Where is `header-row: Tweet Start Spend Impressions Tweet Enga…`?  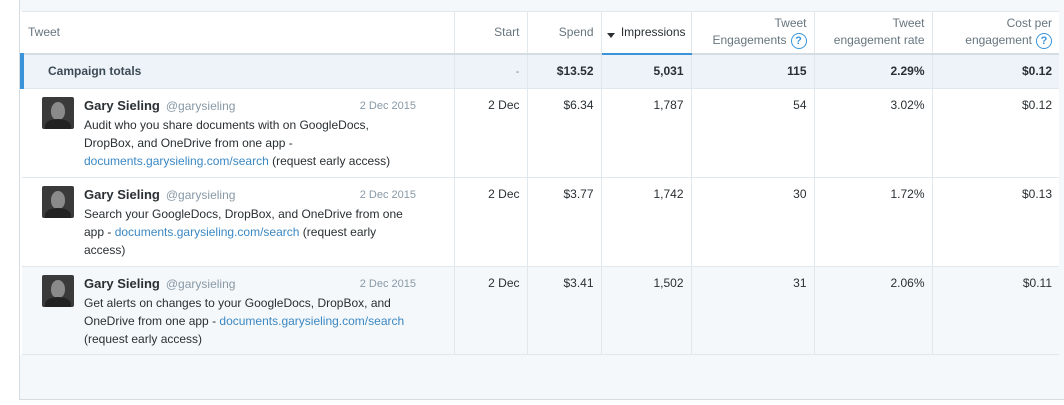
header-row: Tweet Start Spend Impressions Tweet Enga… is located at coordinates (540, 33).